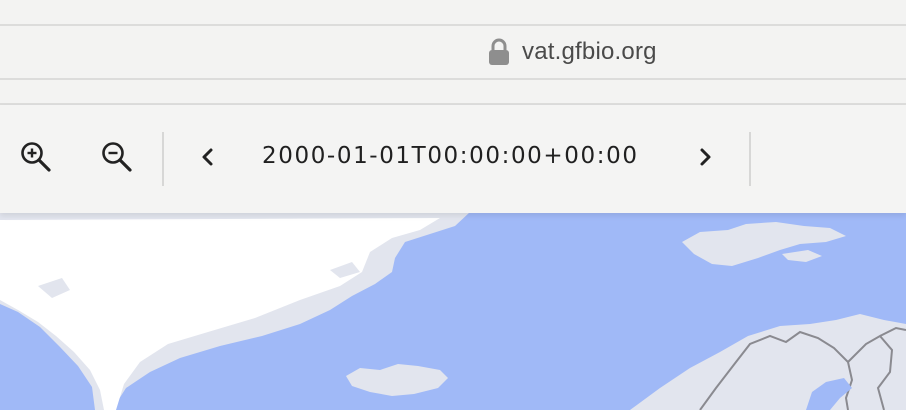 This screenshot has height=410, width=906. I want to click on zoom-out-button, so click(117, 157).